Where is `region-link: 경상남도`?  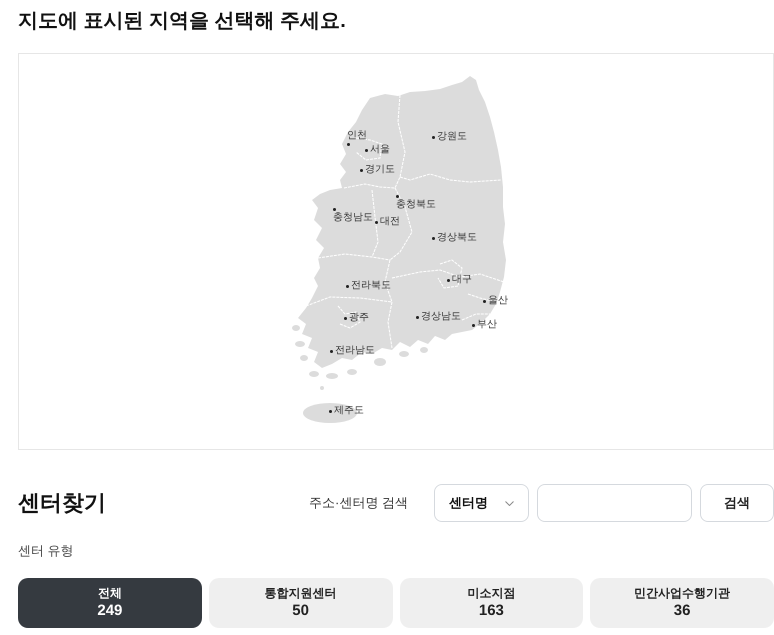
region-link: 경상남도 is located at coordinates (438, 317).